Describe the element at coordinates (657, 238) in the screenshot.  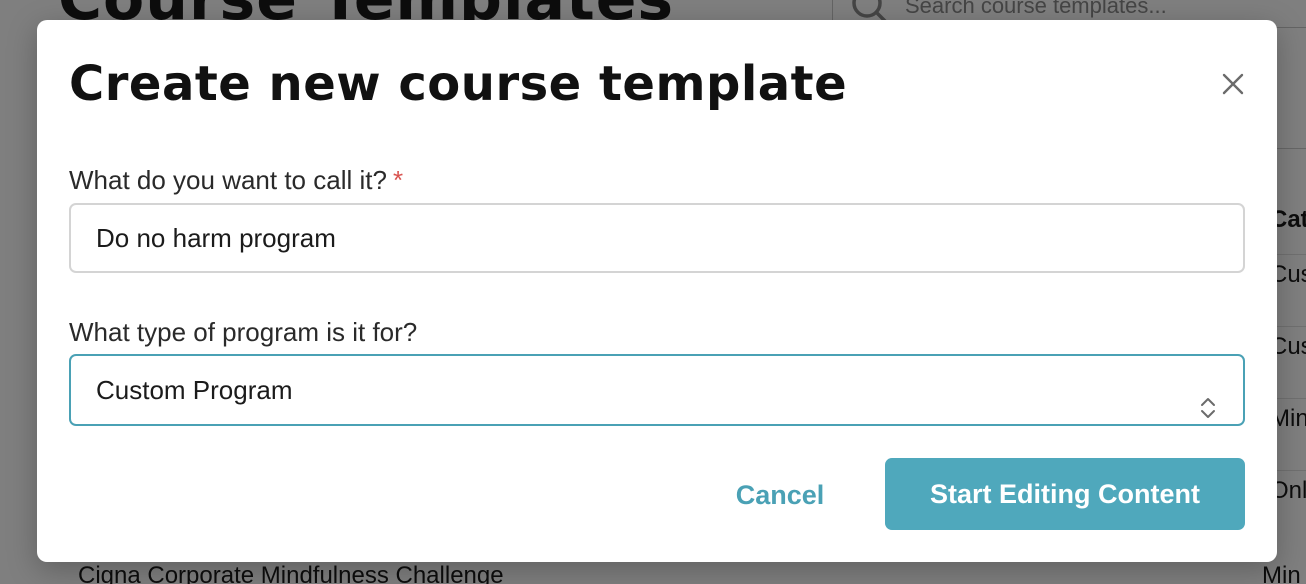
I see `template-name-input: Do no harm program` at that location.